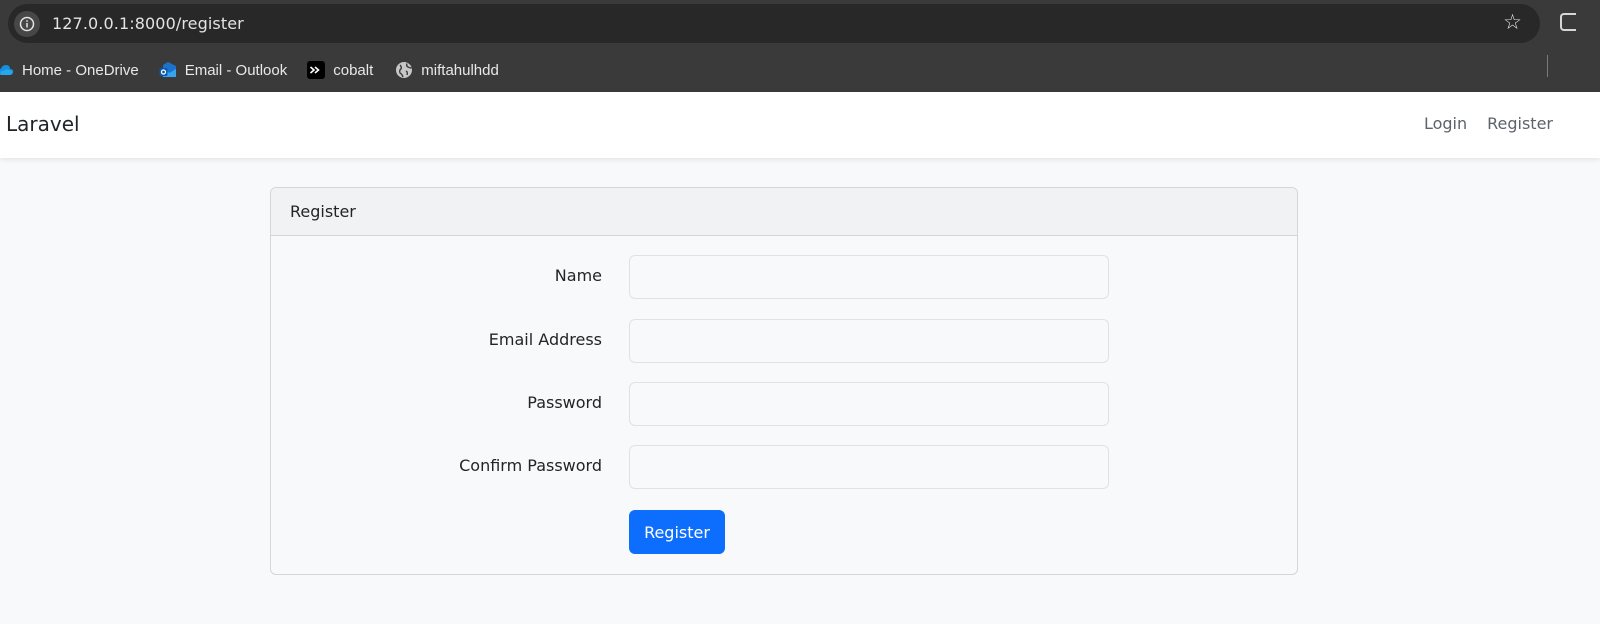  I want to click on brand-logo: Laravel, so click(43, 124).